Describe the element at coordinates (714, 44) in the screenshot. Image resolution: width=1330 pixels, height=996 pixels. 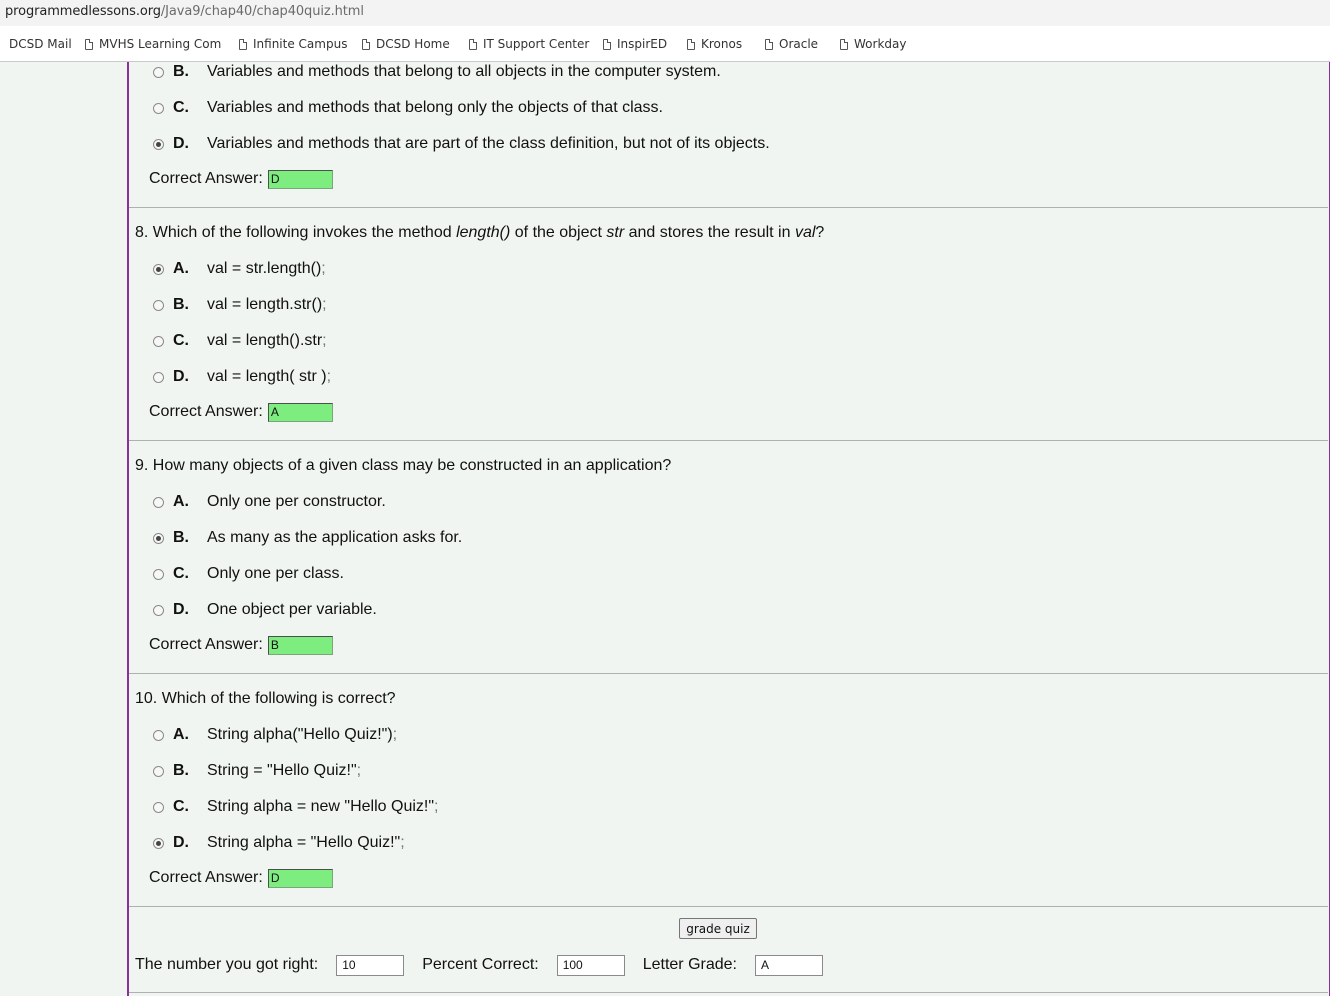
I see `bookmark-kronos: Kronos` at that location.